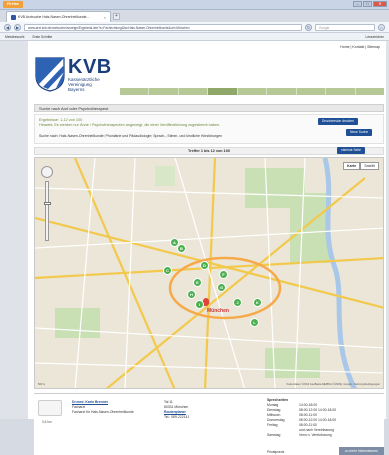  What do you see at coordinates (315, 435) in the screenshot?
I see `hours-time: Venn n. Vereinbarung` at bounding box center [315, 435].